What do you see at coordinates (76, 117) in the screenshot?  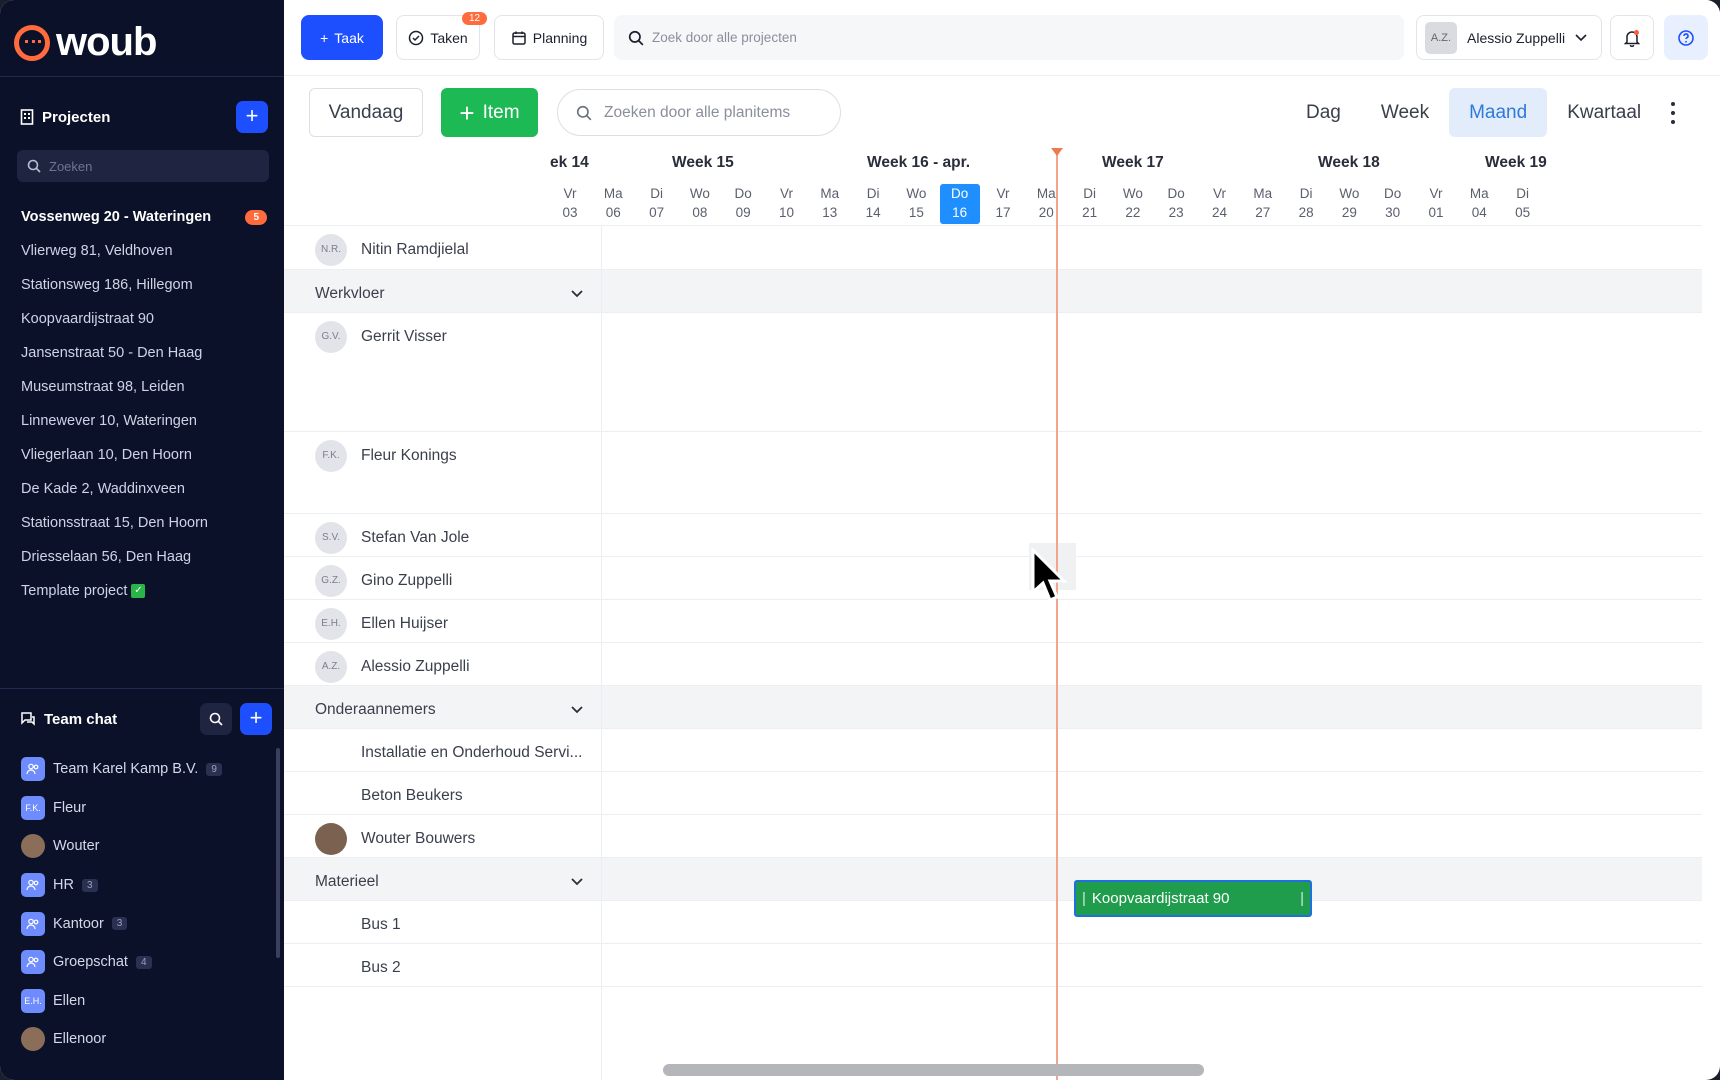 I see `projects-title: Projecten` at bounding box center [76, 117].